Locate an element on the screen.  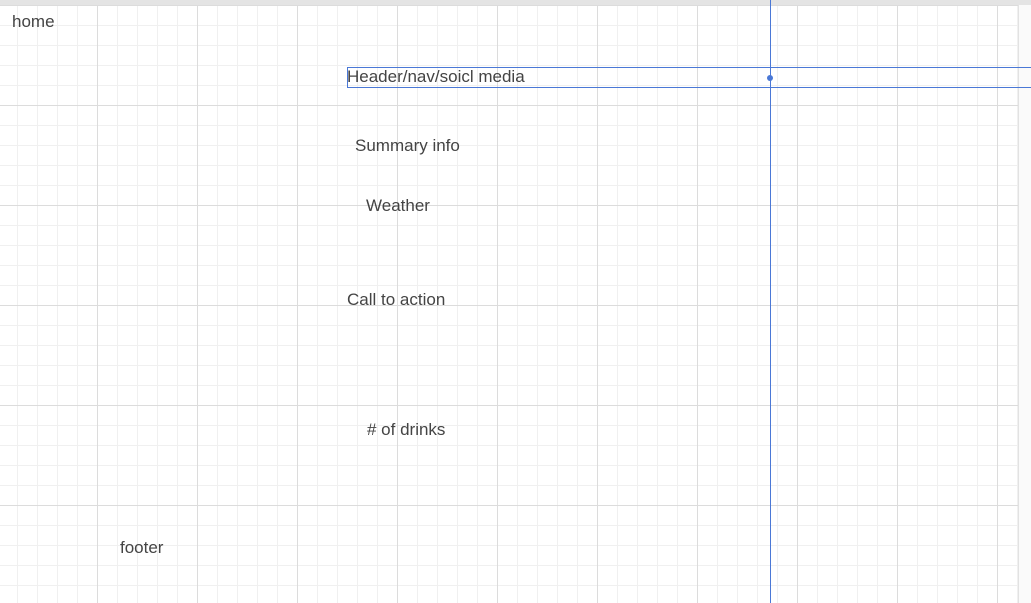
text-home: home is located at coordinates (33, 22).